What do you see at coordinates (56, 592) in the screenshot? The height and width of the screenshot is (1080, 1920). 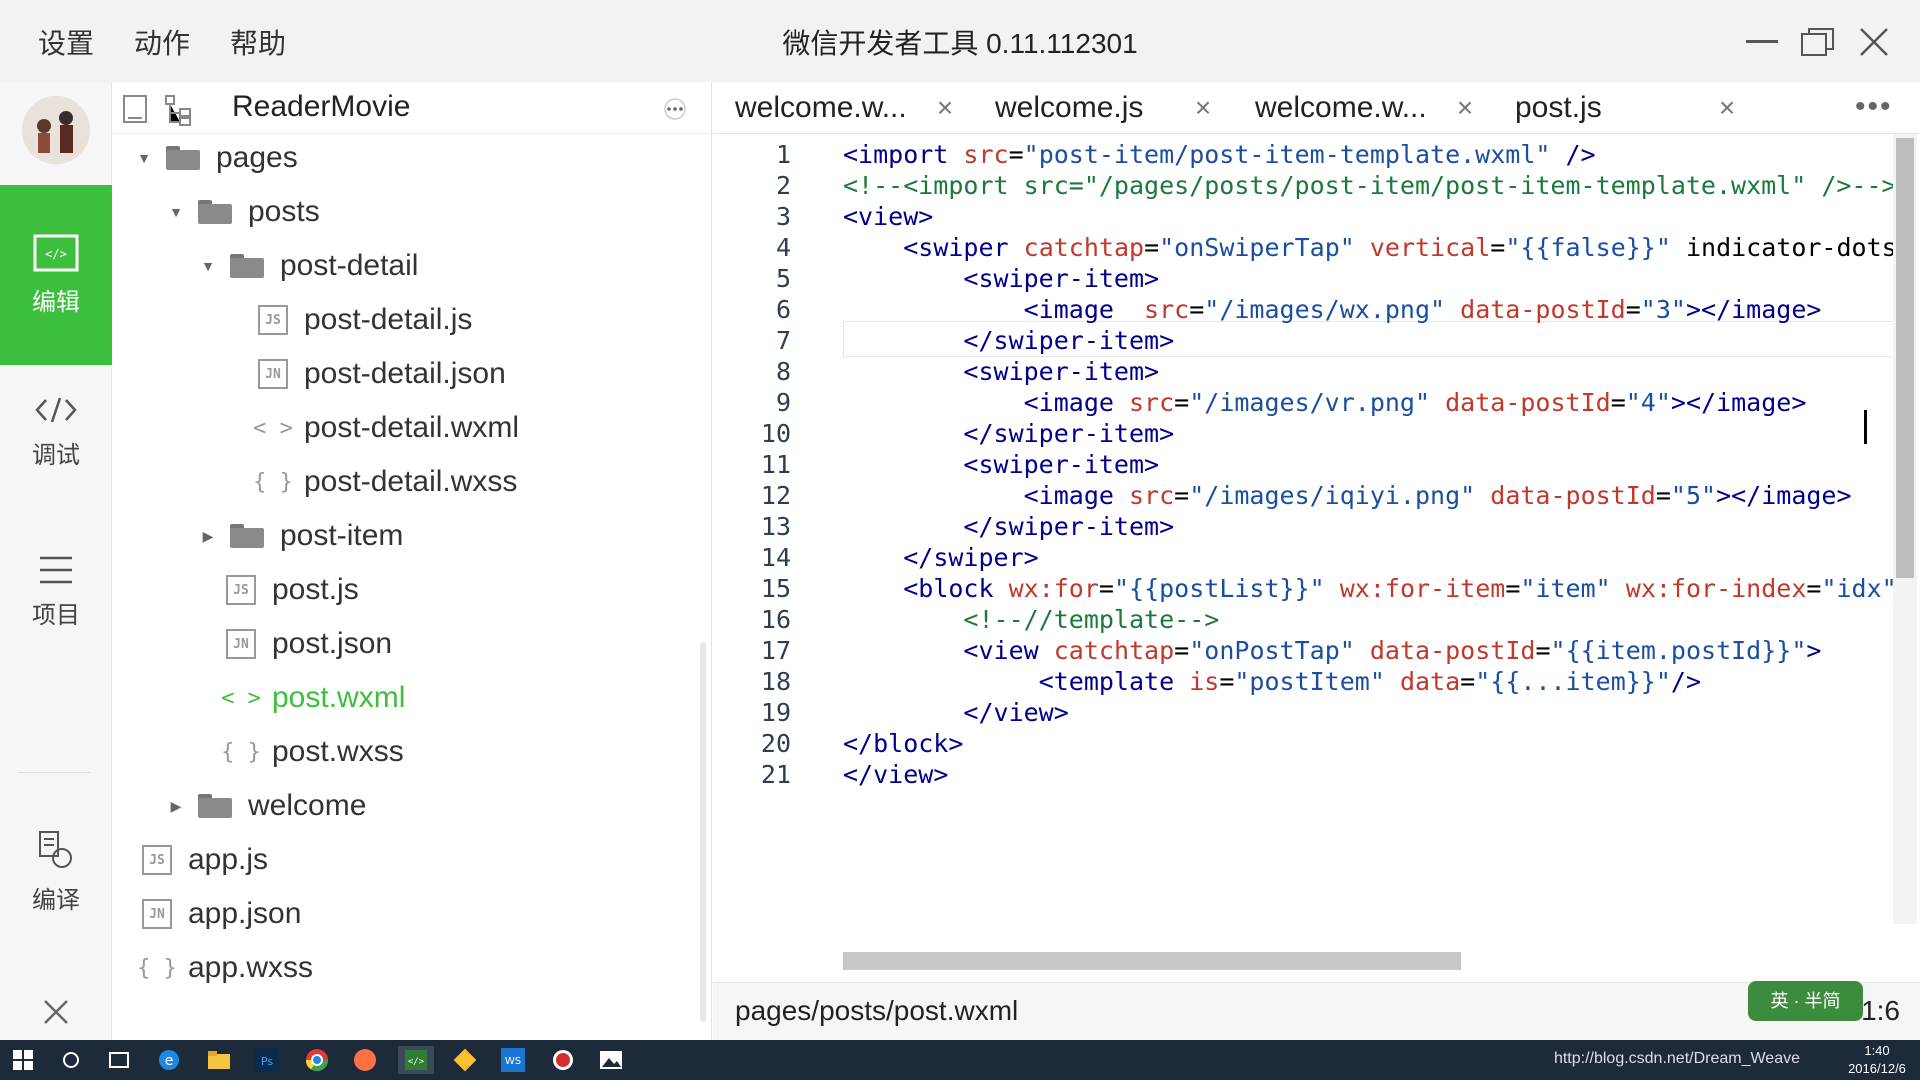 I see `rail-project: 项目` at bounding box center [56, 592].